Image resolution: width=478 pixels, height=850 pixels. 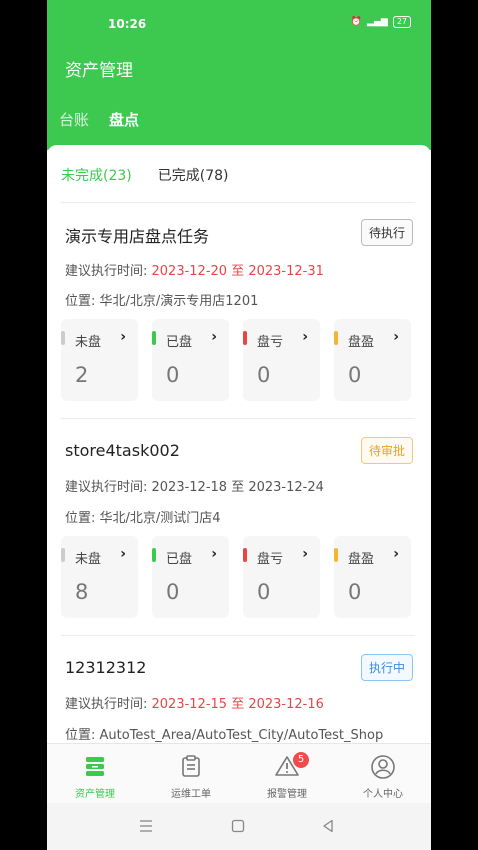 What do you see at coordinates (95, 794) in the screenshot?
I see `nav-label: 资产管理` at bounding box center [95, 794].